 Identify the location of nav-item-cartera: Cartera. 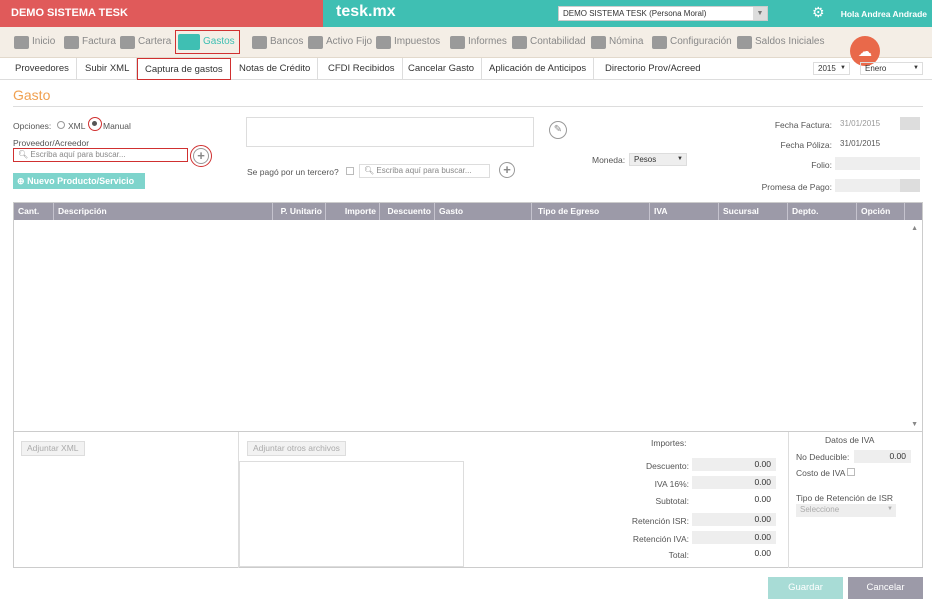
(145, 42).